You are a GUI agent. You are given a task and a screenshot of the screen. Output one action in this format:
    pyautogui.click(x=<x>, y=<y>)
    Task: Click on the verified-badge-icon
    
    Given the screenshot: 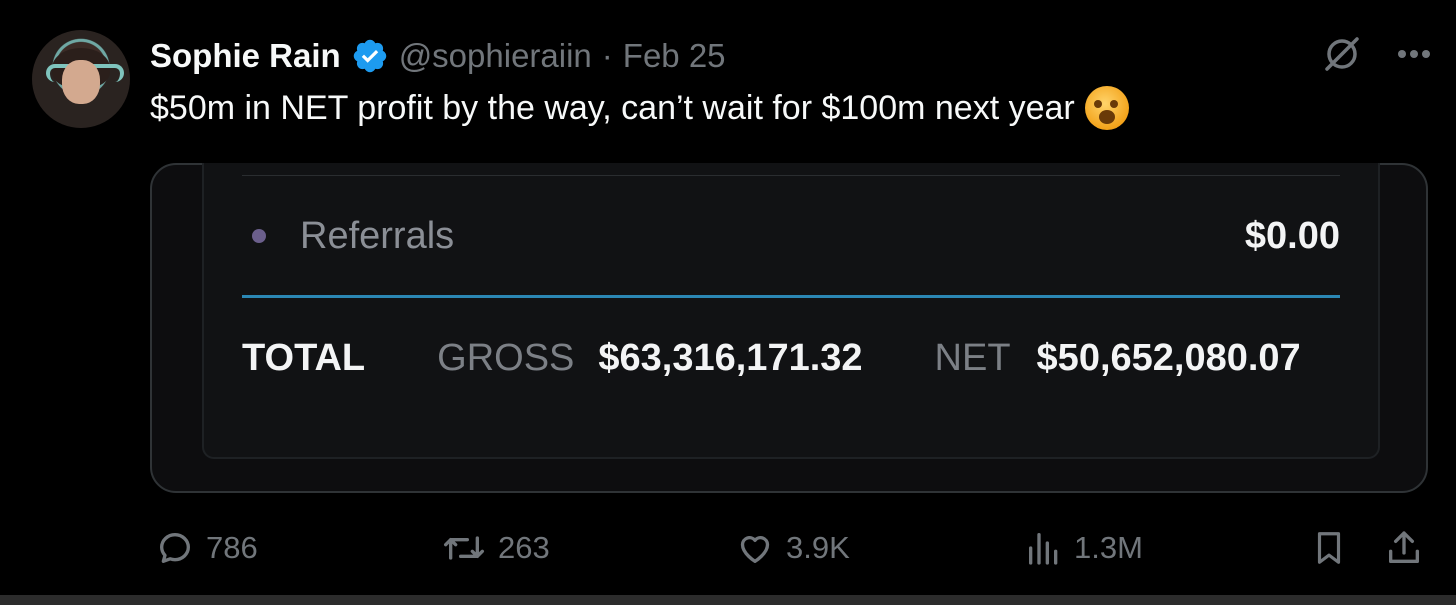 What is the action you would take?
    pyautogui.click(x=369, y=56)
    